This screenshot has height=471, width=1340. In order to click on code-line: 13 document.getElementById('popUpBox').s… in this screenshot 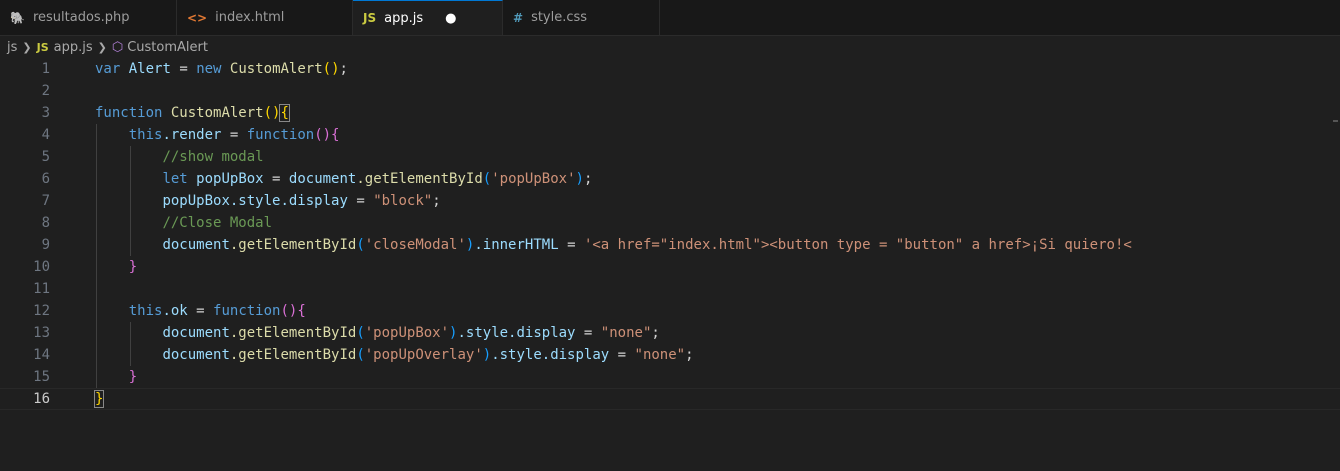, I will do `click(670, 333)`.